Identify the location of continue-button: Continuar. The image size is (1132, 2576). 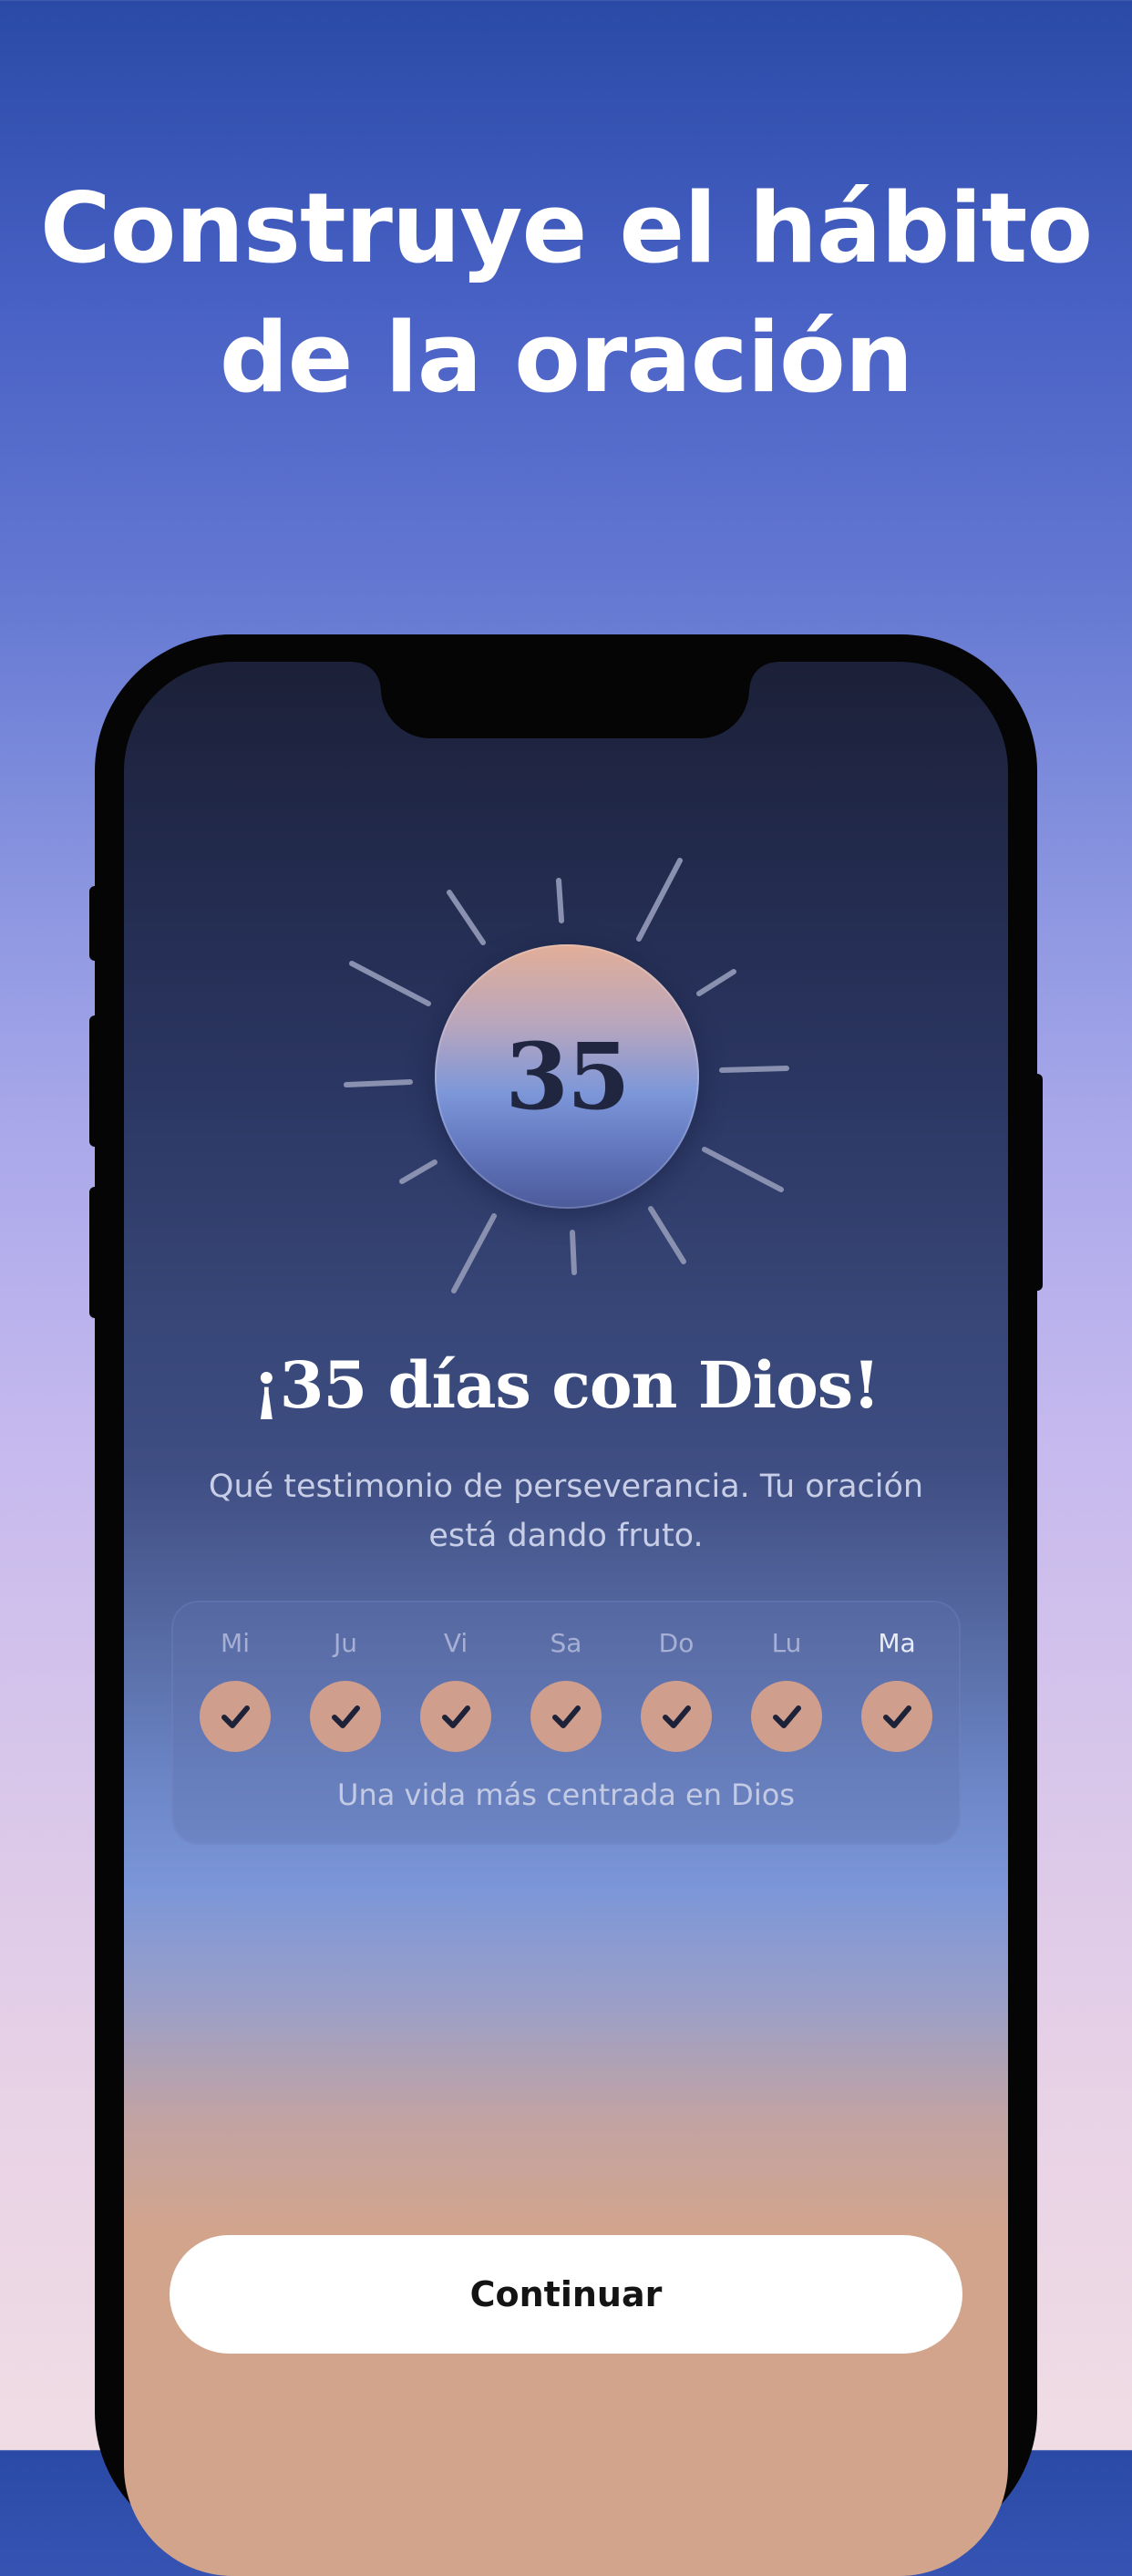
(566, 2294).